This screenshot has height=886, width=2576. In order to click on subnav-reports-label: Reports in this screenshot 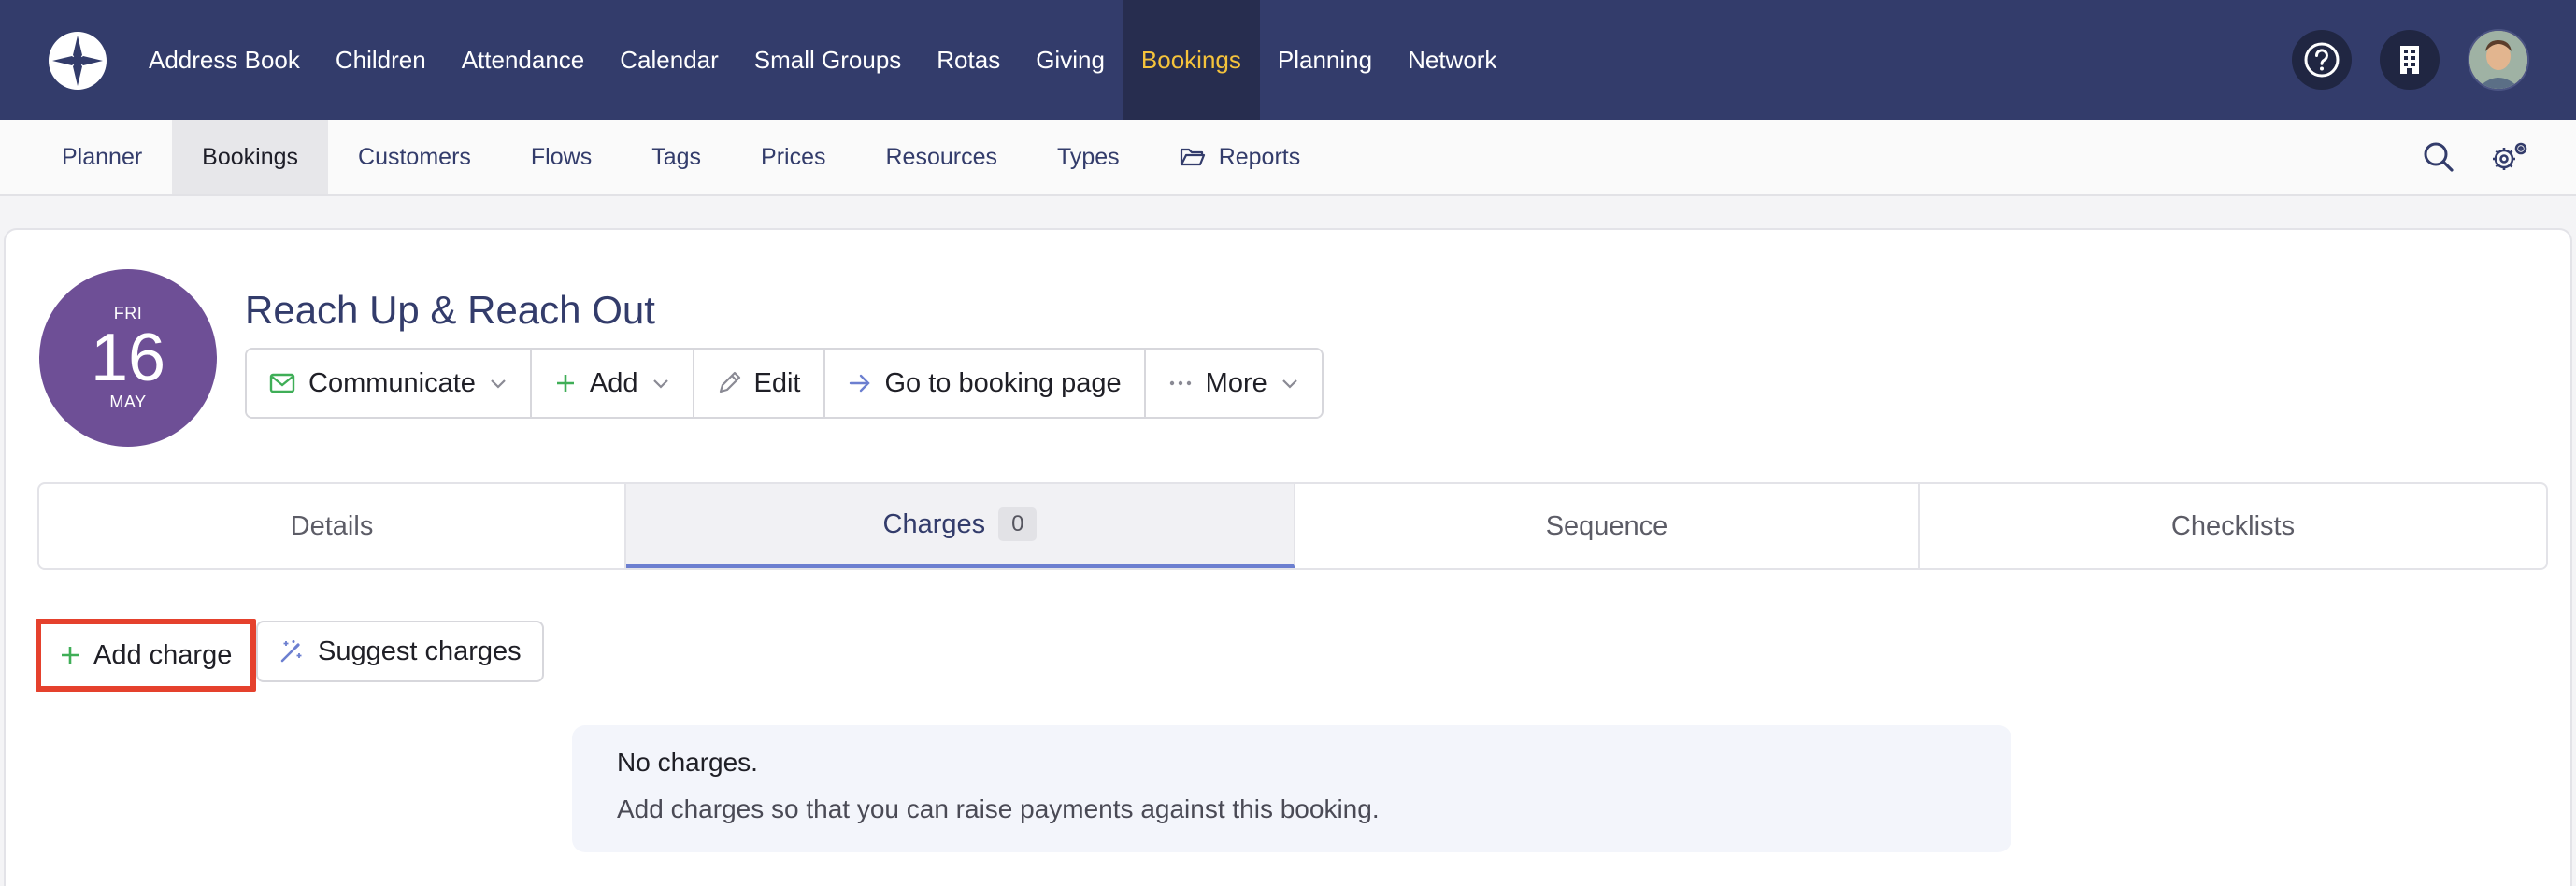, I will do `click(1259, 157)`.